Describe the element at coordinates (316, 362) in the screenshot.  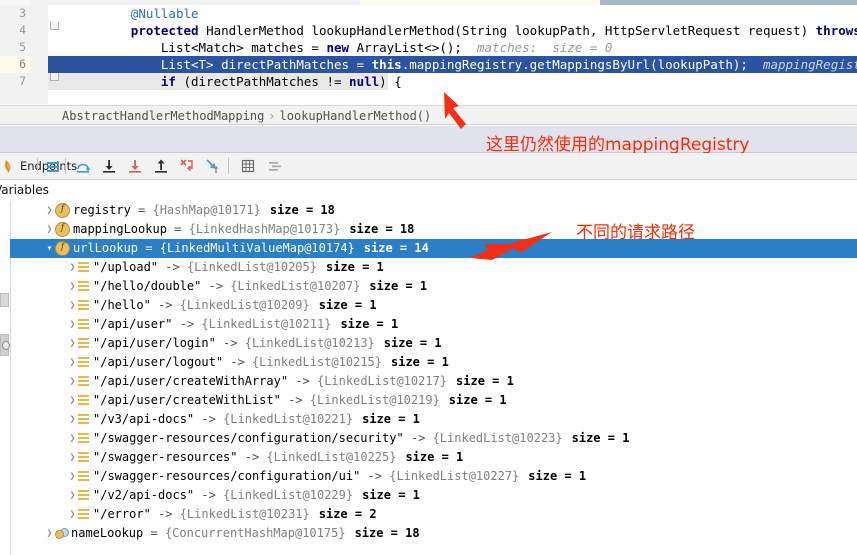
I see `variable-object-ref: {LinkedList@10215}` at that location.